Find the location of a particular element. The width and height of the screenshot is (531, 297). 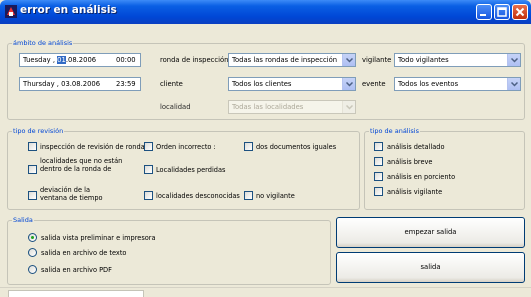

close-button is located at coordinates (520, 12).